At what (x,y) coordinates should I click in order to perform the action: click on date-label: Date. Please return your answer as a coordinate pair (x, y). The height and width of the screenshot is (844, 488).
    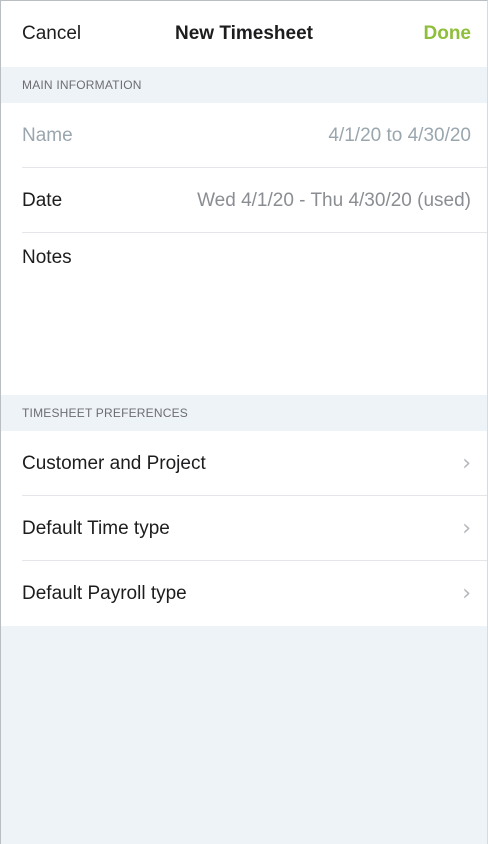
    Looking at the image, I should click on (42, 200).